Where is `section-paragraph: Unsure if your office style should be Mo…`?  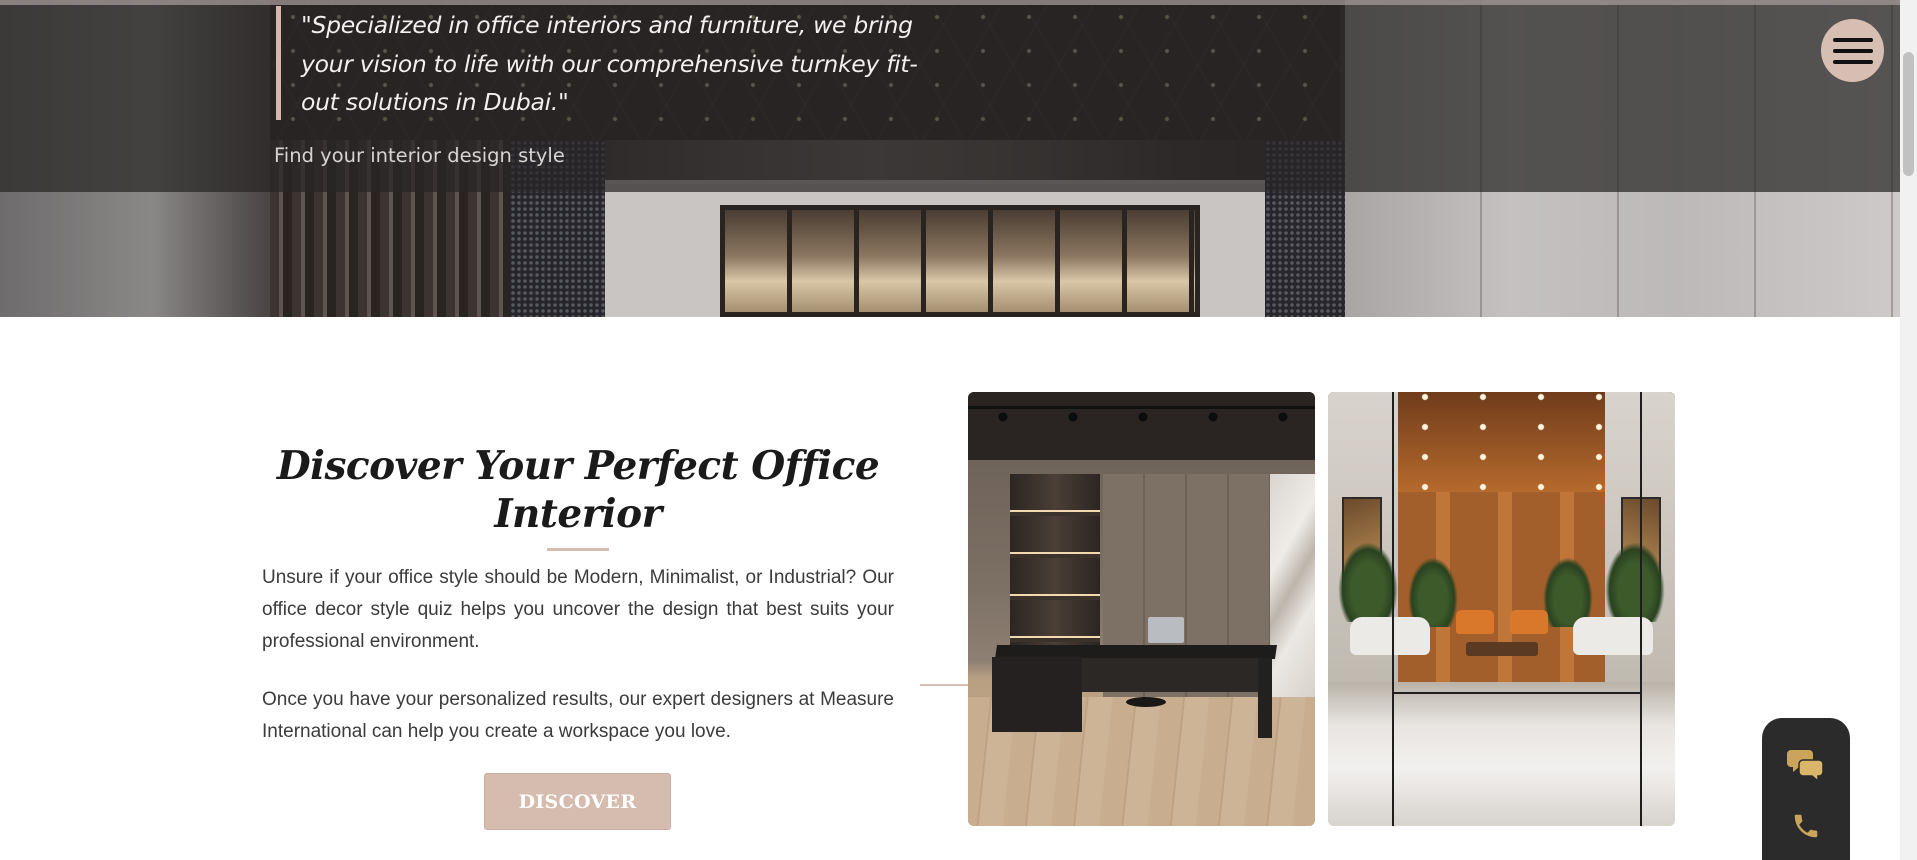
section-paragraph: Unsure if your office style should be Mo… is located at coordinates (578, 609).